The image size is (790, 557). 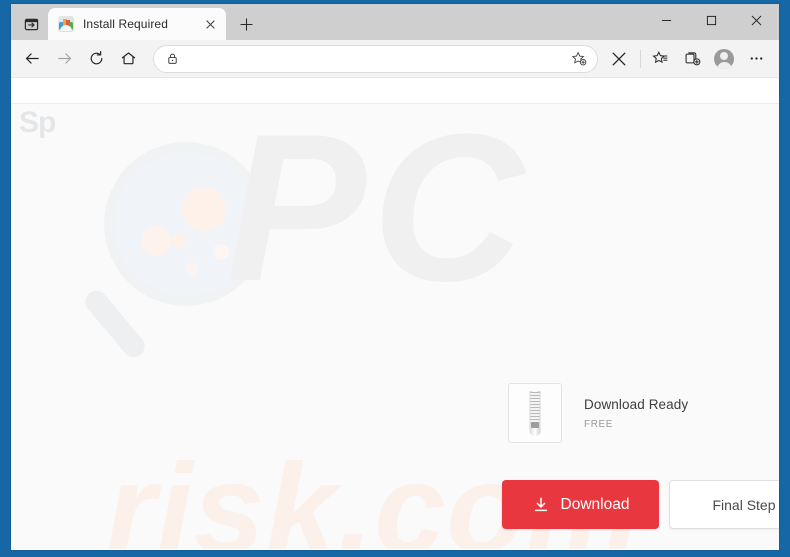 What do you see at coordinates (636, 404) in the screenshot?
I see `download-ready-title: Download Ready` at bounding box center [636, 404].